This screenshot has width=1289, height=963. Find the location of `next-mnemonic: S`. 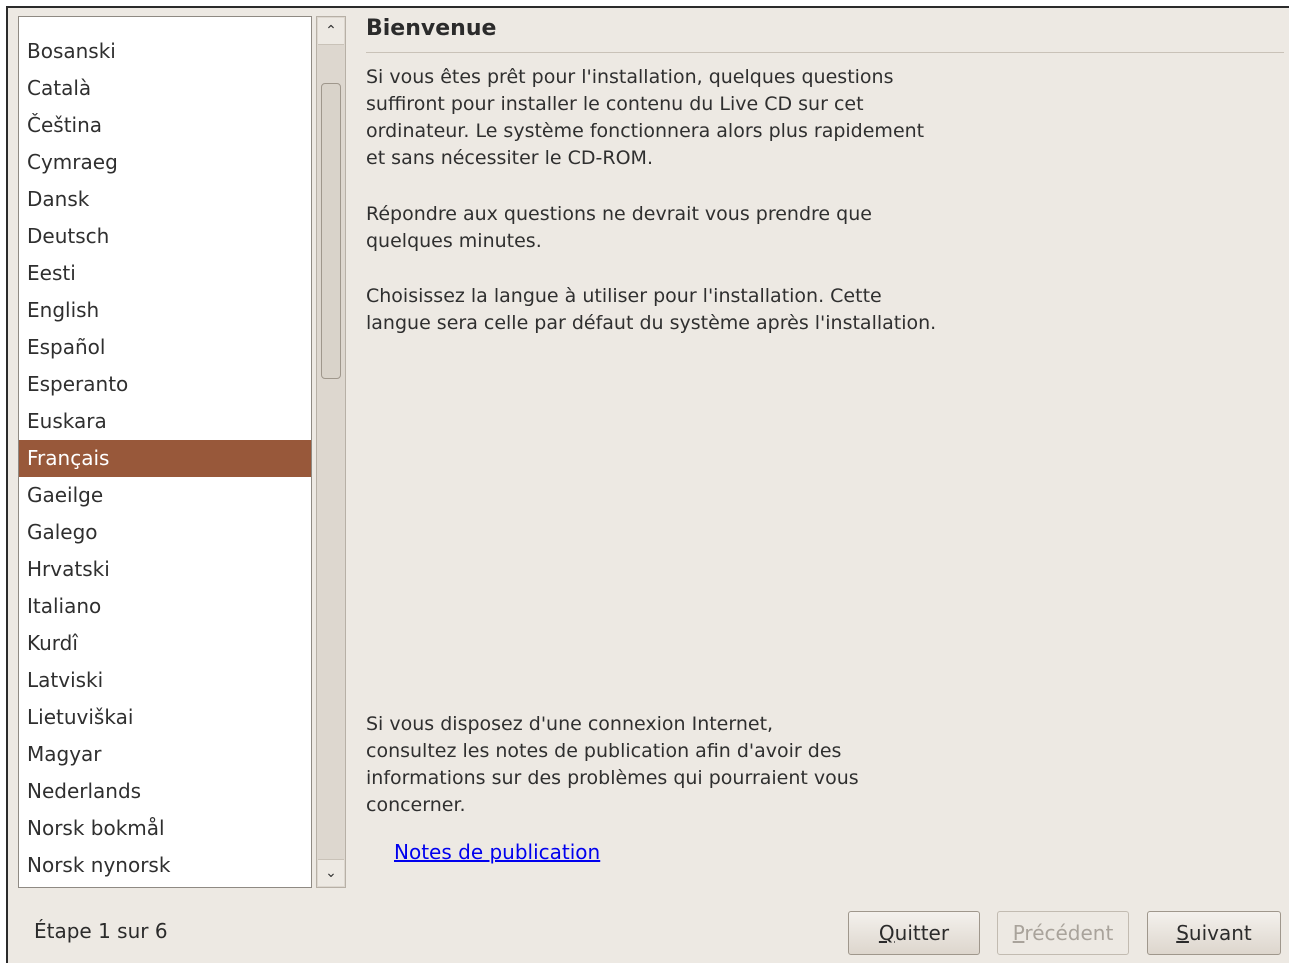

next-mnemonic: S is located at coordinates (1182, 933).